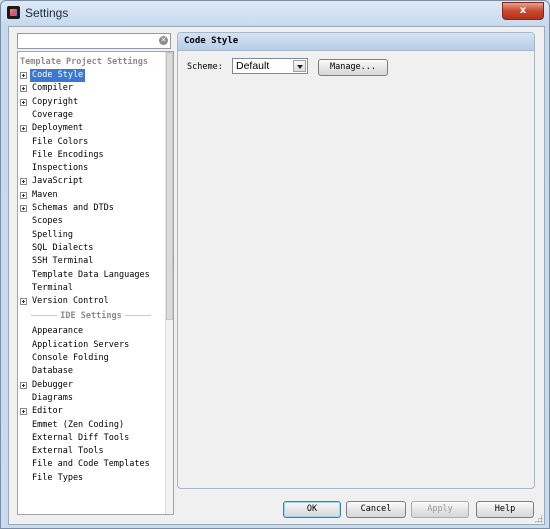 The height and width of the screenshot is (529, 550). Describe the element at coordinates (55, 102) in the screenshot. I see `tree-item-label: Copyright` at that location.